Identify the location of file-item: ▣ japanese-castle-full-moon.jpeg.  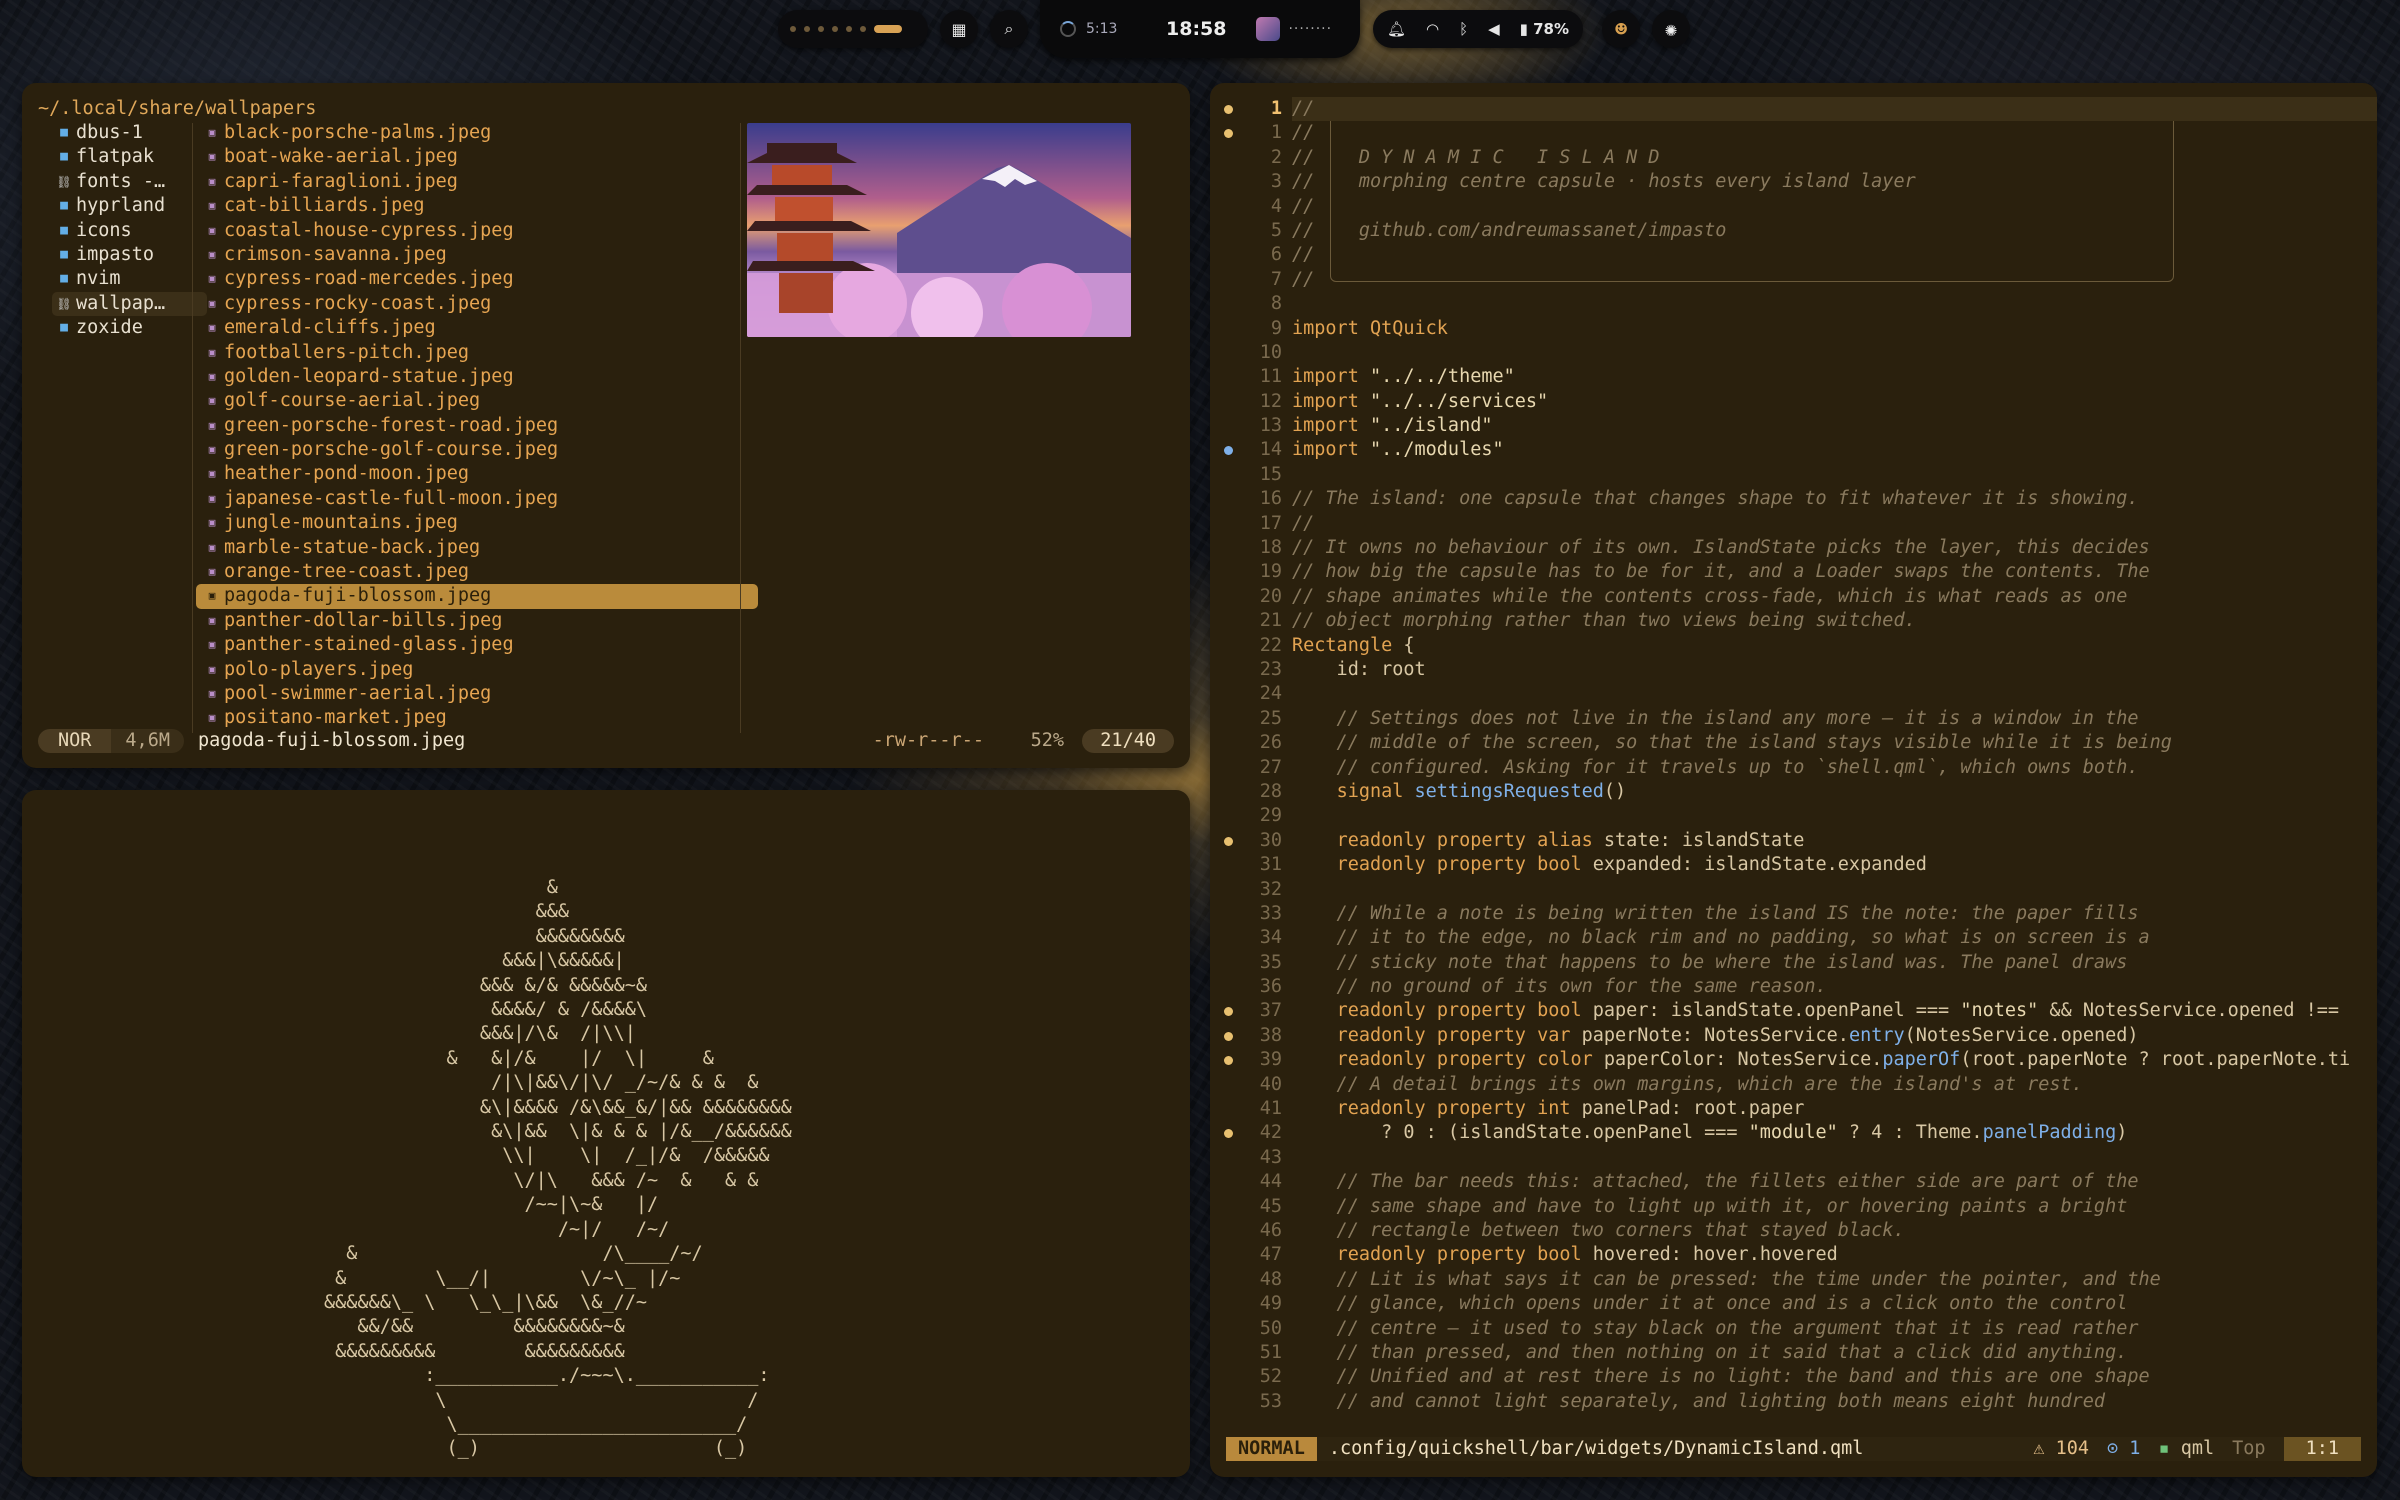
(477, 499).